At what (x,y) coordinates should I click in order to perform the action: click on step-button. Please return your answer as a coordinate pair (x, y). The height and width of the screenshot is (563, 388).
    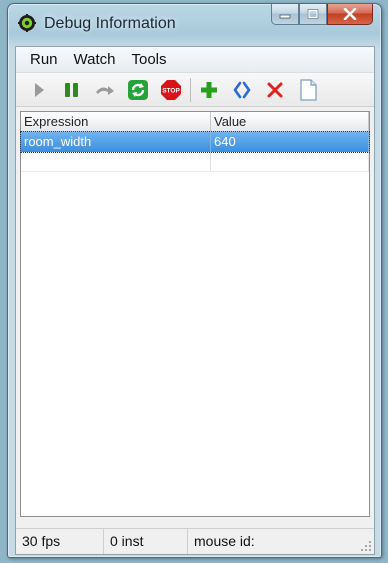
    Looking at the image, I should click on (105, 90).